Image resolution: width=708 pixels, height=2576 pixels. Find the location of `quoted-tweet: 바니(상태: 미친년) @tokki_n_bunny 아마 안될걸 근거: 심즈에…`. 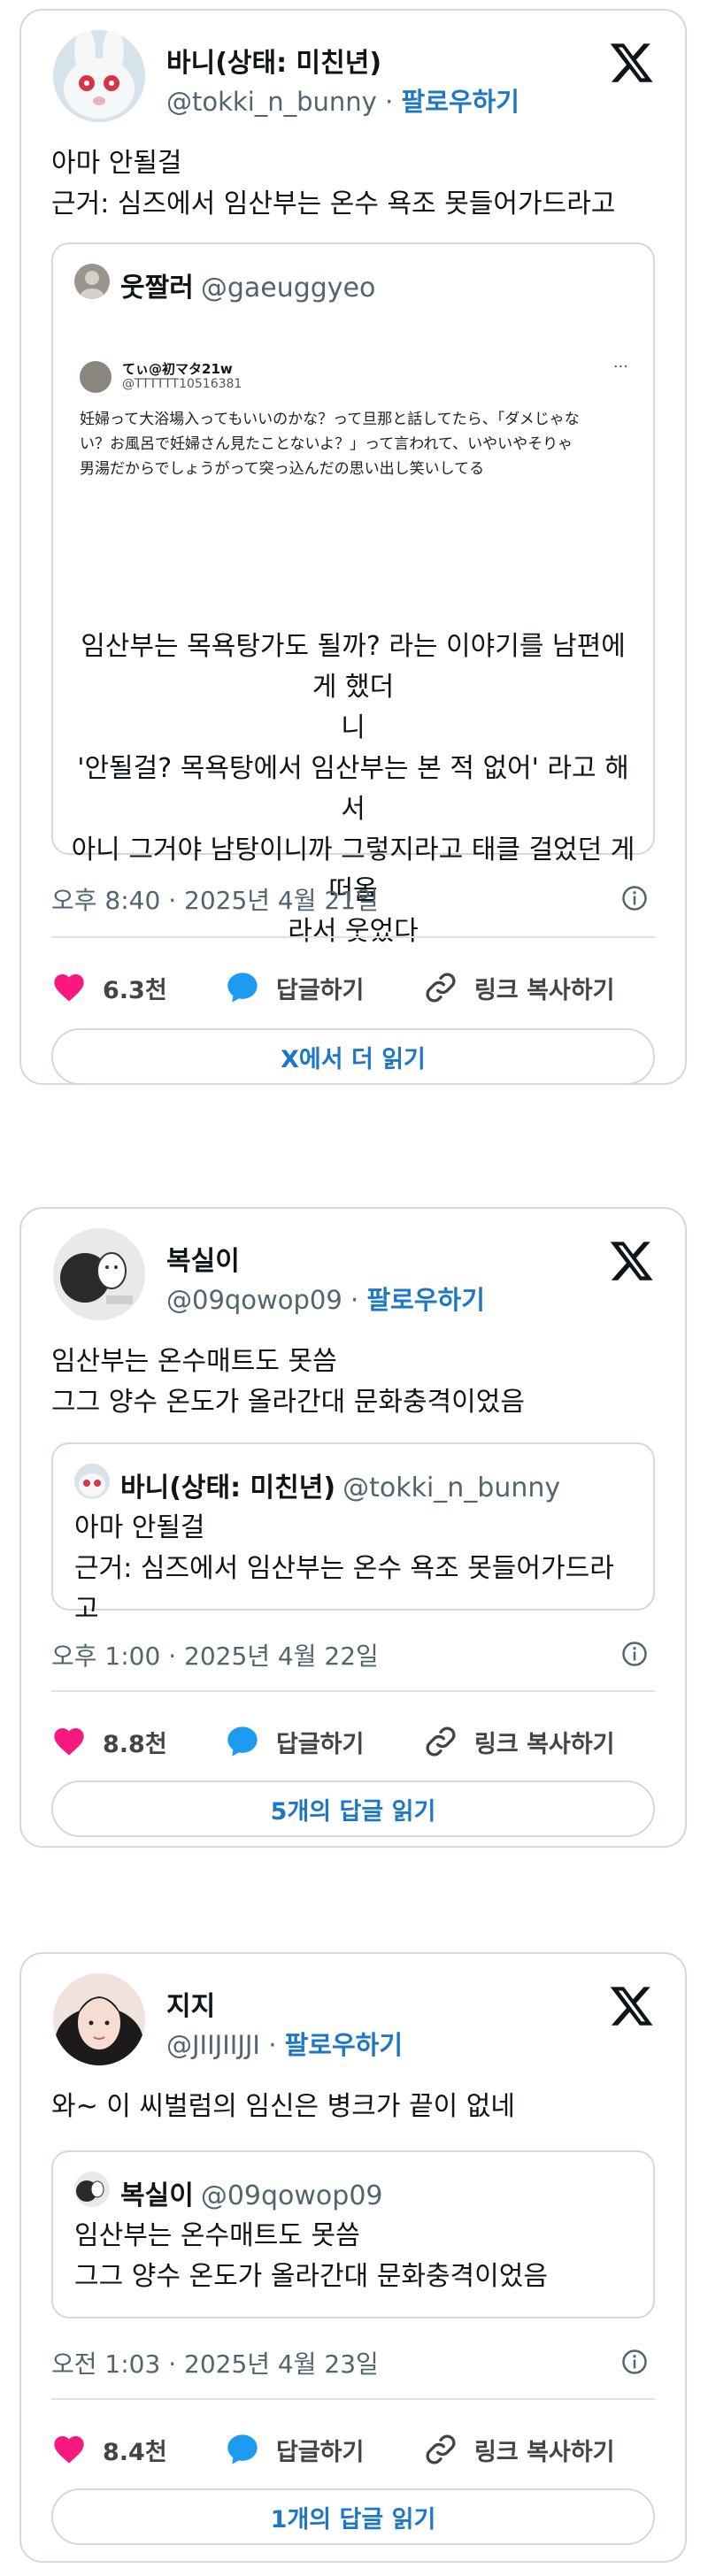

quoted-tweet: 바니(상태: 미친년) @tokki_n_bunny 아마 안될걸 근거: 심즈에… is located at coordinates (353, 1533).